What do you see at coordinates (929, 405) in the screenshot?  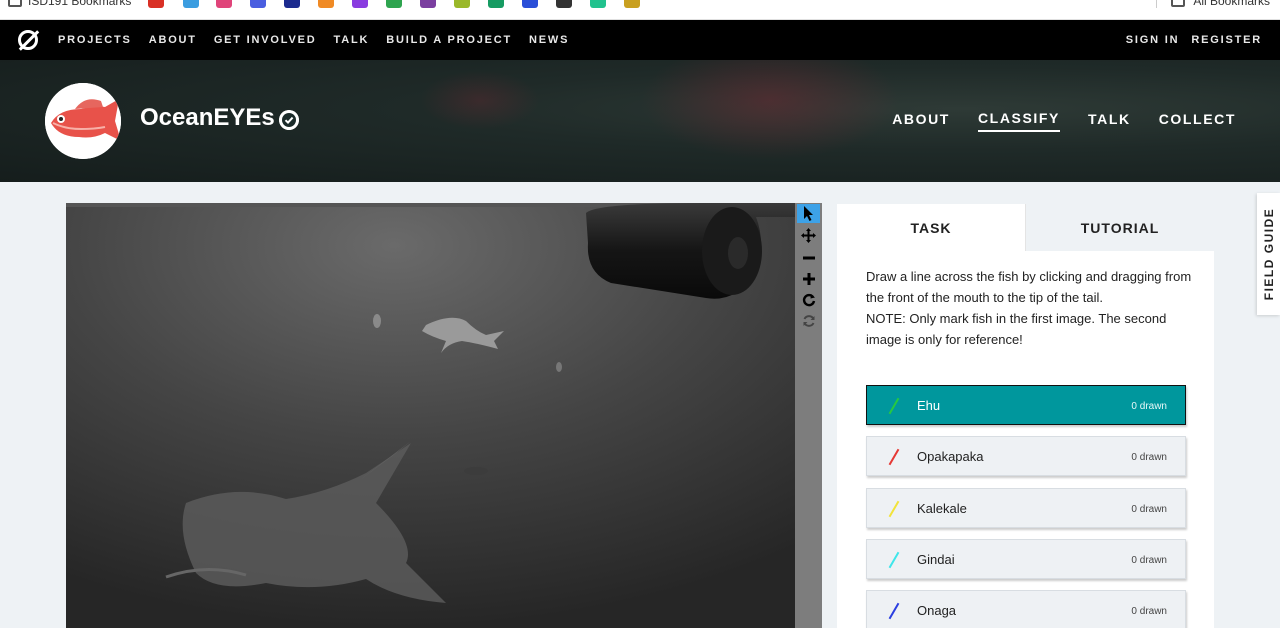 I see `tool-label: Ehu` at bounding box center [929, 405].